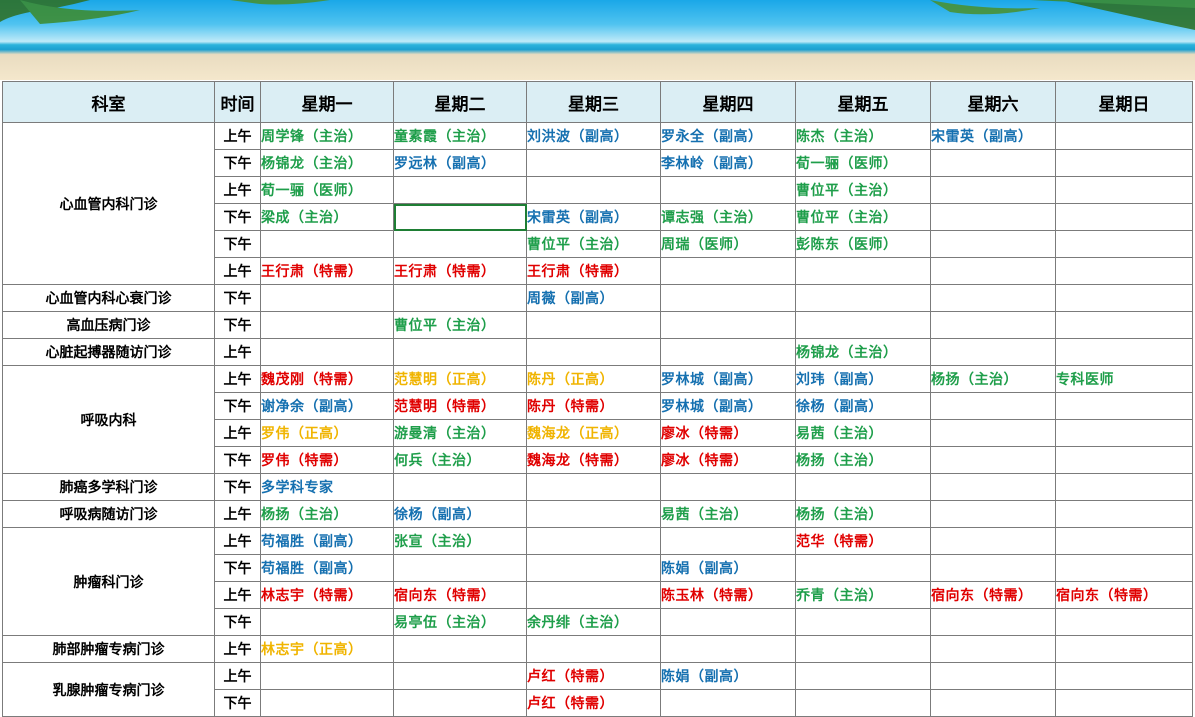  What do you see at coordinates (863, 433) in the screenshot?
I see `doctor-cell: 易茜（主治）` at bounding box center [863, 433].